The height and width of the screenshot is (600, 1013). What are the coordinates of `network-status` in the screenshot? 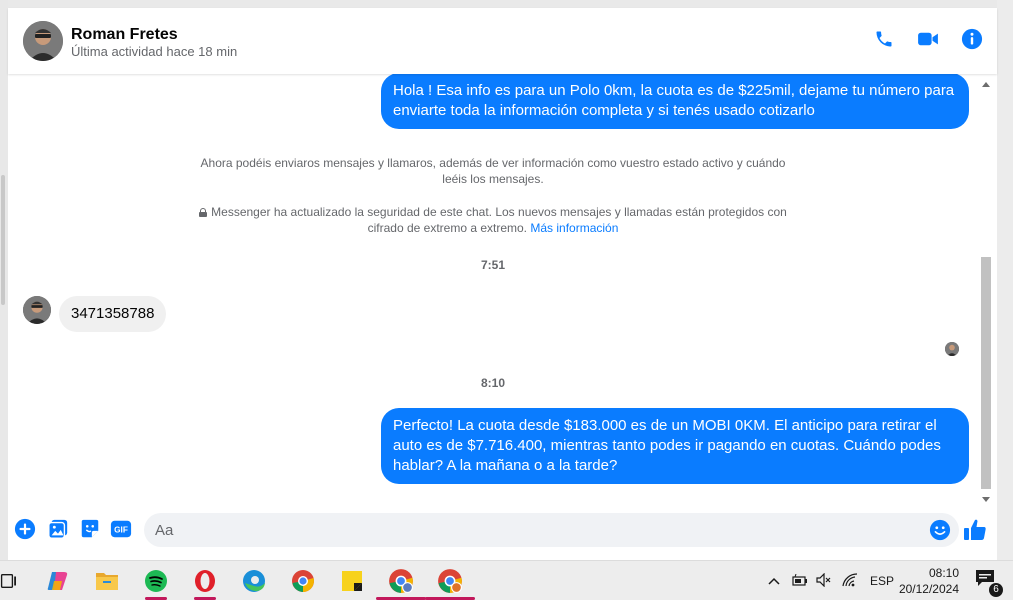 It's located at (850, 581).